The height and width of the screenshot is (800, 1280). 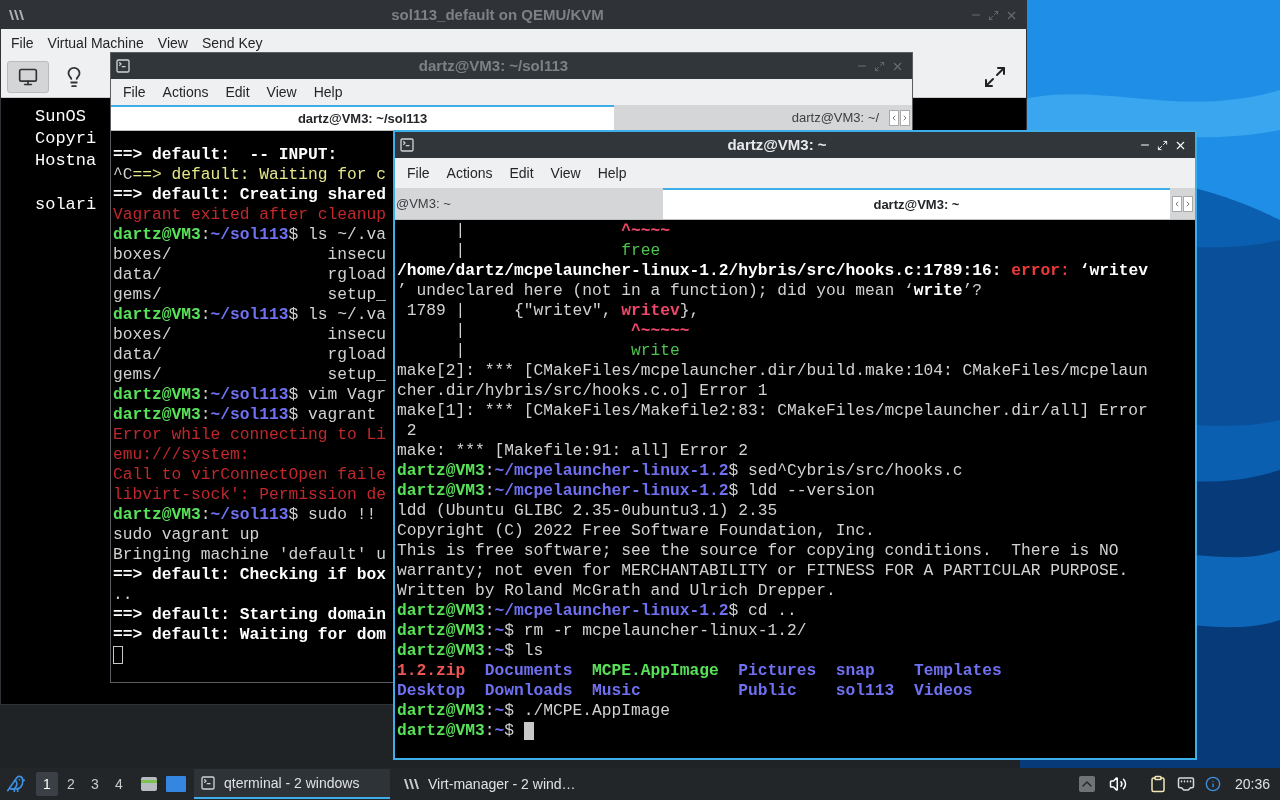 What do you see at coordinates (250, 435) in the screenshot?
I see `terminal-line: Error while connecting to Li` at bounding box center [250, 435].